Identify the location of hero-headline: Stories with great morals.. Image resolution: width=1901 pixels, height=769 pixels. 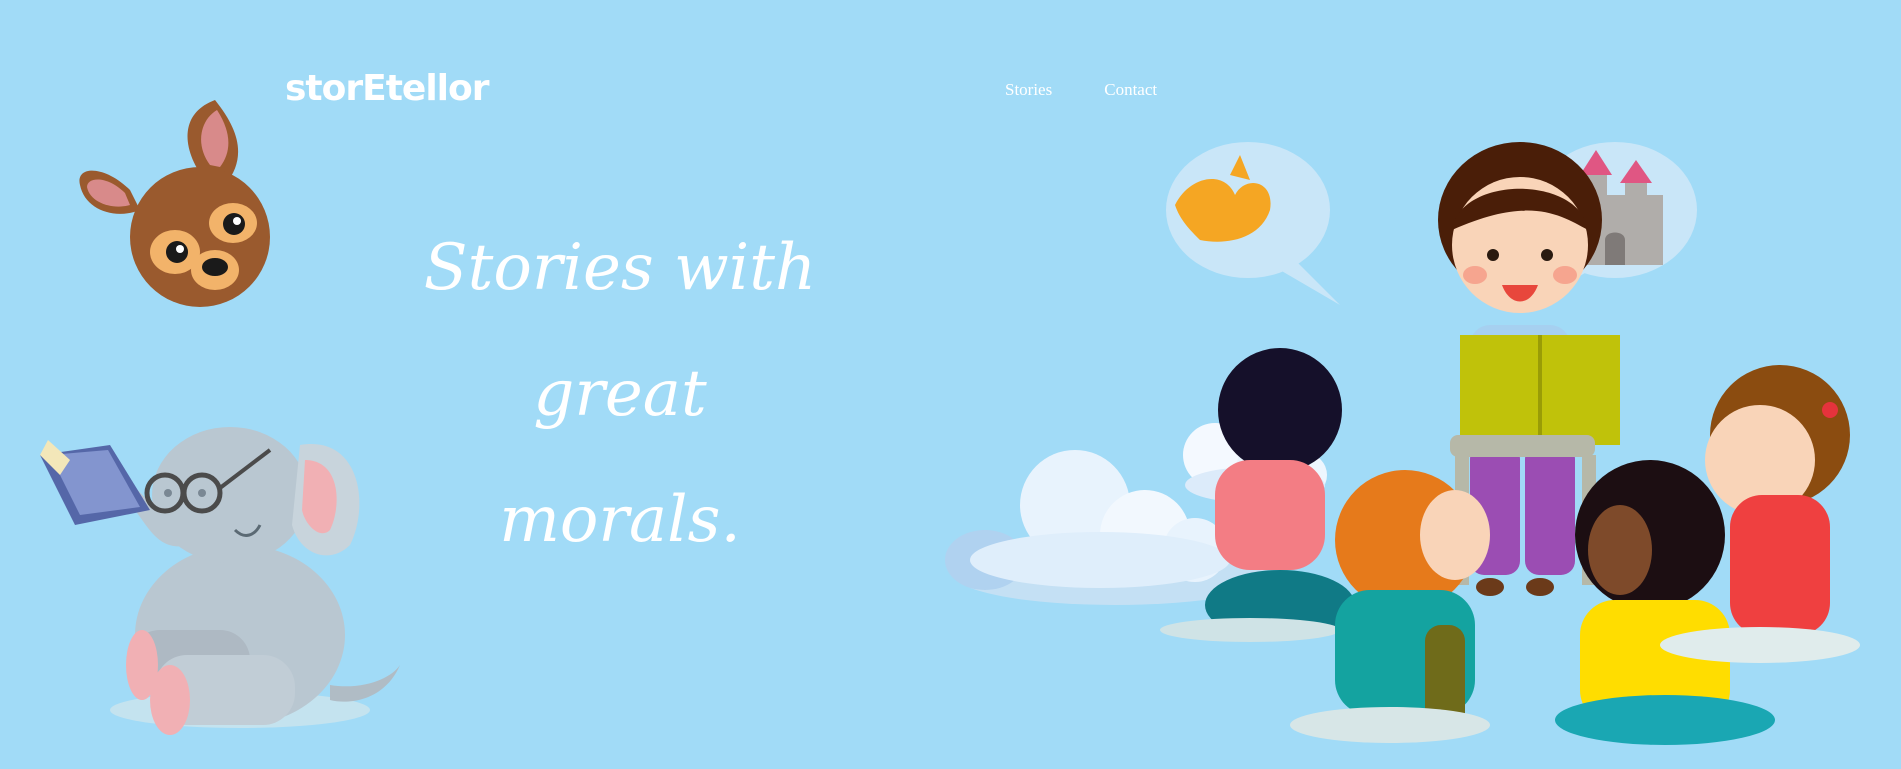
(620, 394).